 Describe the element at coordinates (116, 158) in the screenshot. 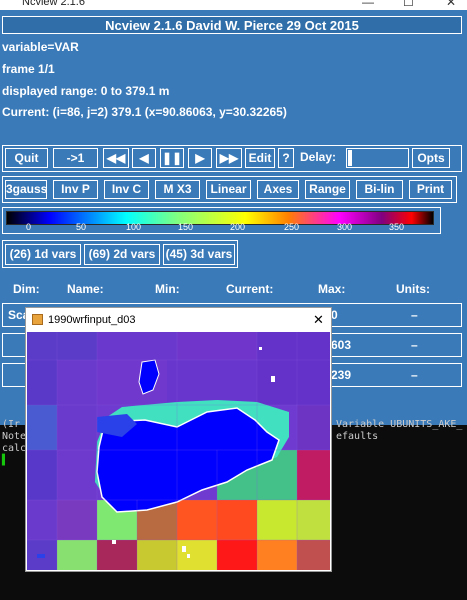

I see `rewind-button: ◀◀` at that location.